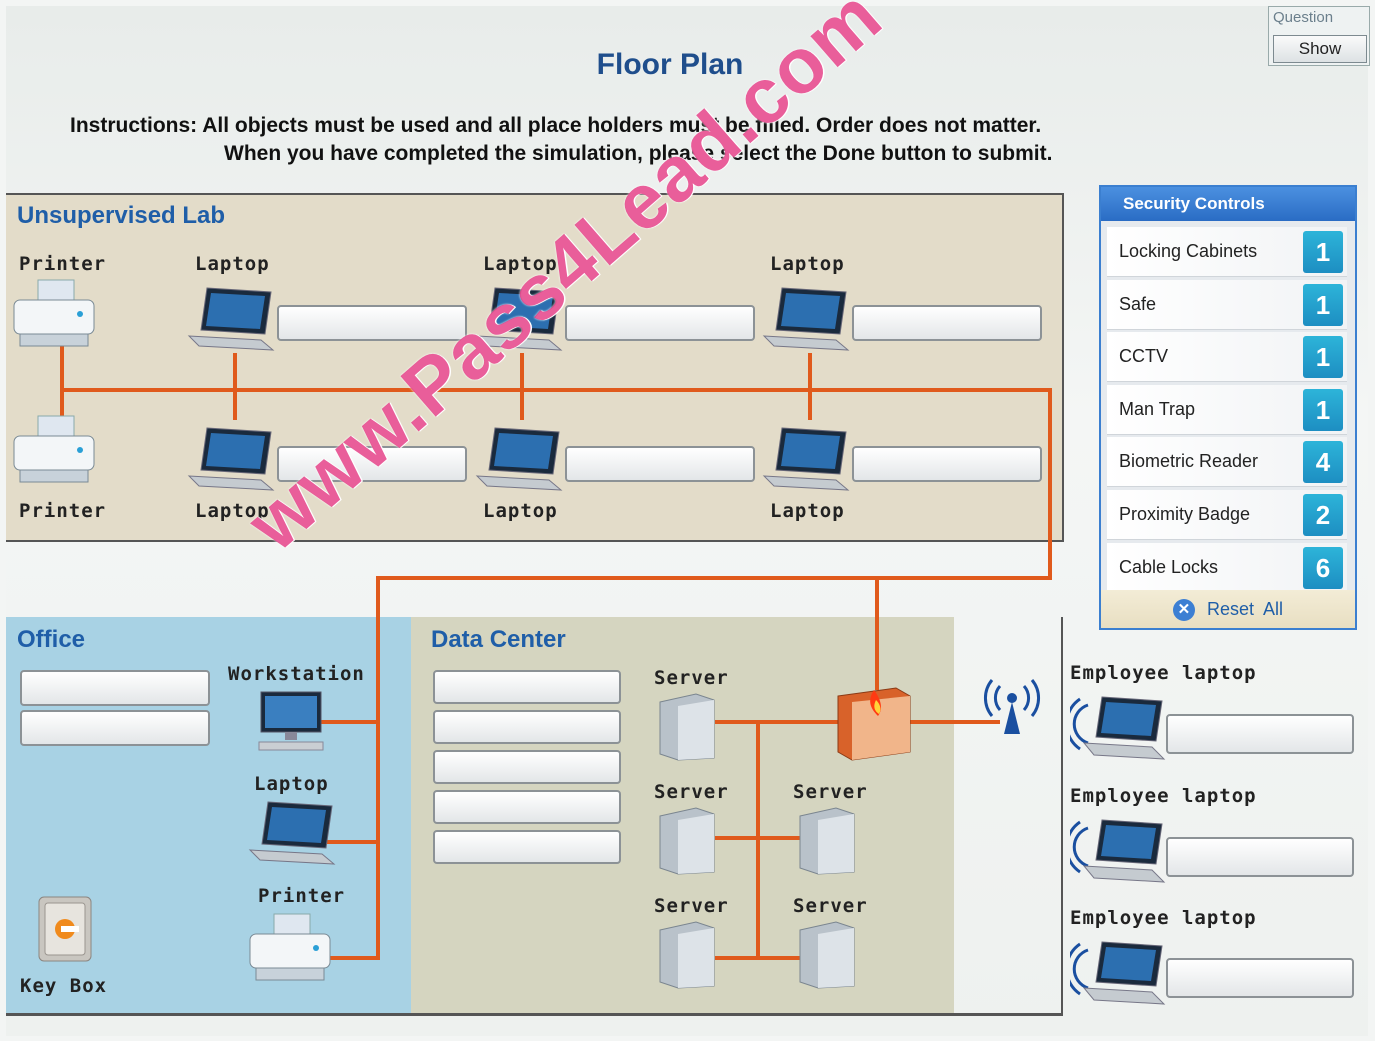 This screenshot has width=1375, height=1041. I want to click on workstation-label: Workstation, so click(296, 674).